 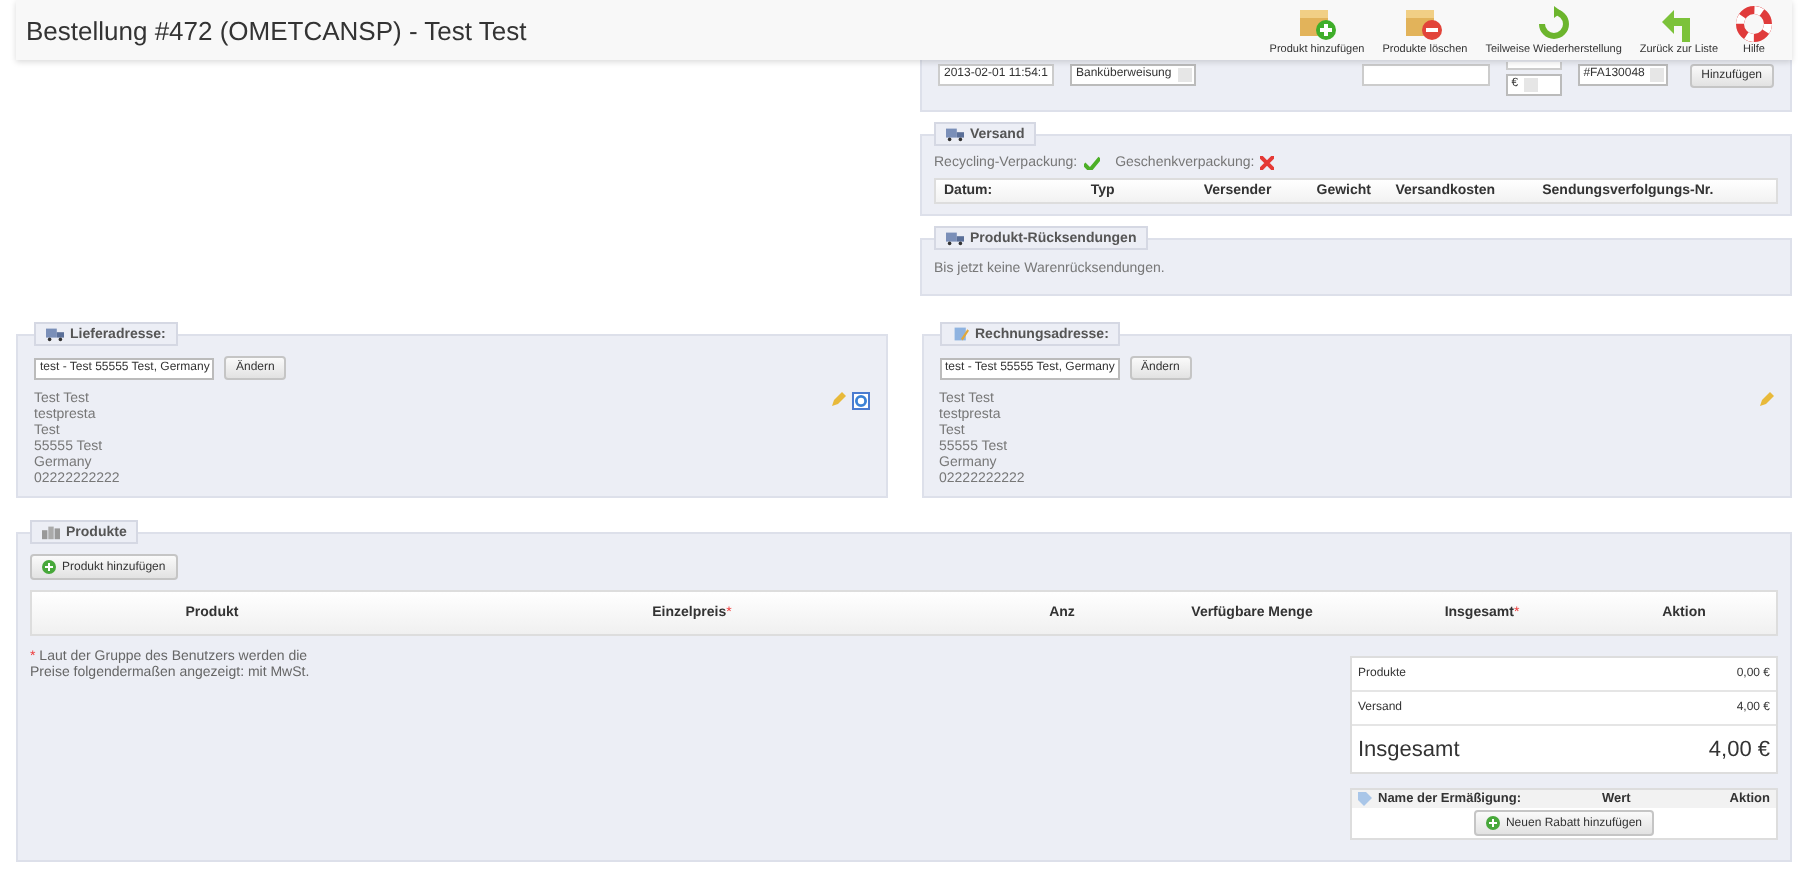 I want to click on summary-label: Insgesamt, so click(x=1409, y=749).